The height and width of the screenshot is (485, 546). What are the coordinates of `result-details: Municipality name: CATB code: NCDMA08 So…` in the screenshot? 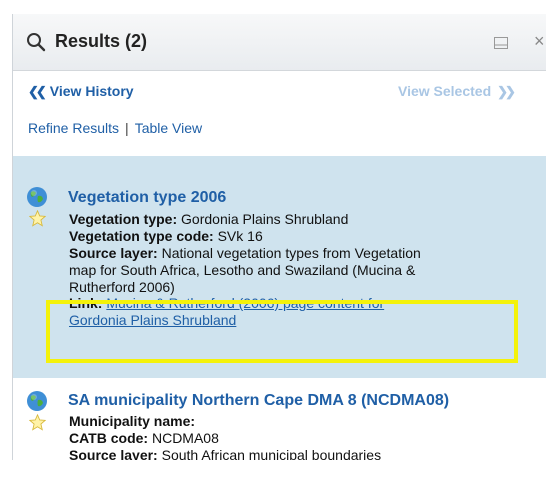 It's located at (307, 436).